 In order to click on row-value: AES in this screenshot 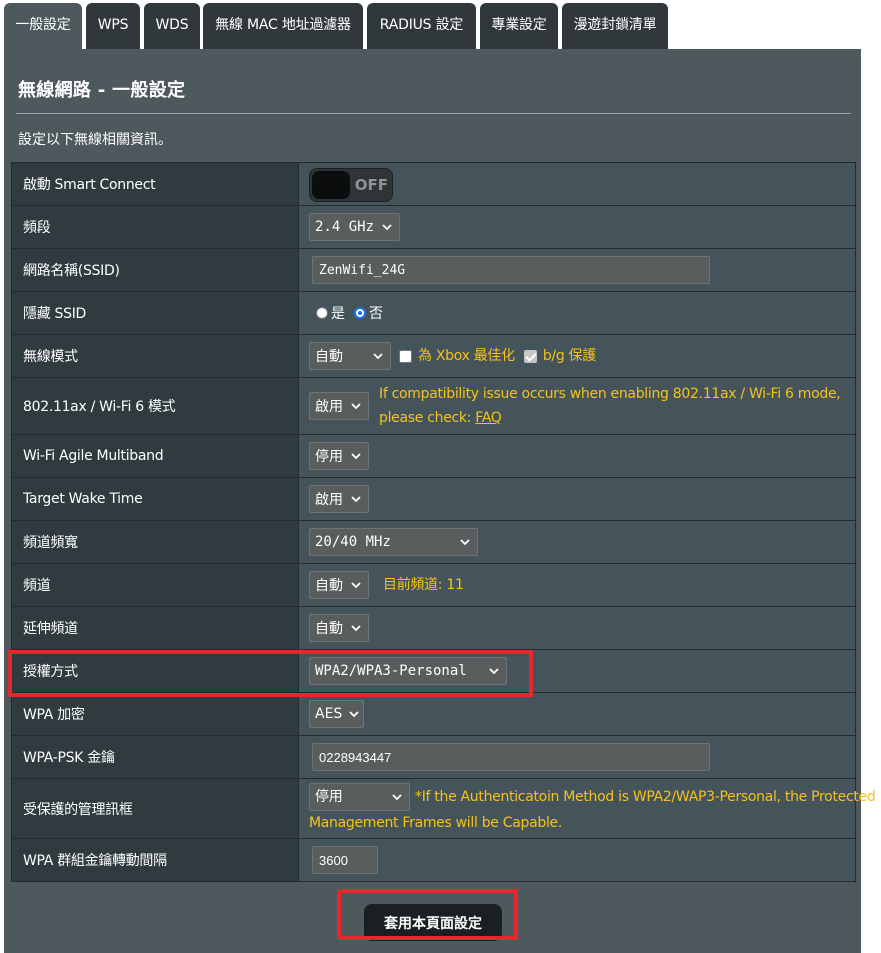, I will do `click(577, 714)`.